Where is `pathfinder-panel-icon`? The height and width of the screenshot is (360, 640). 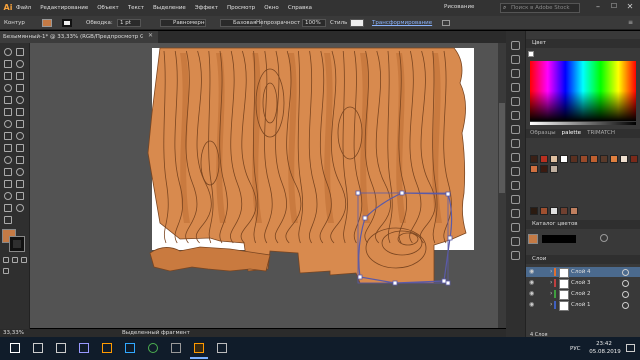
pathfinder-panel-icon is located at coordinates (515, 199).